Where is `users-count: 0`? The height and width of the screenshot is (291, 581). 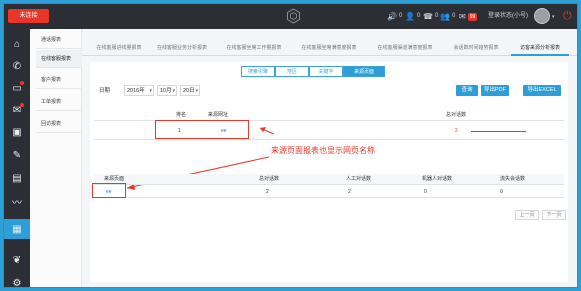 users-count: 0 is located at coordinates (418, 16).